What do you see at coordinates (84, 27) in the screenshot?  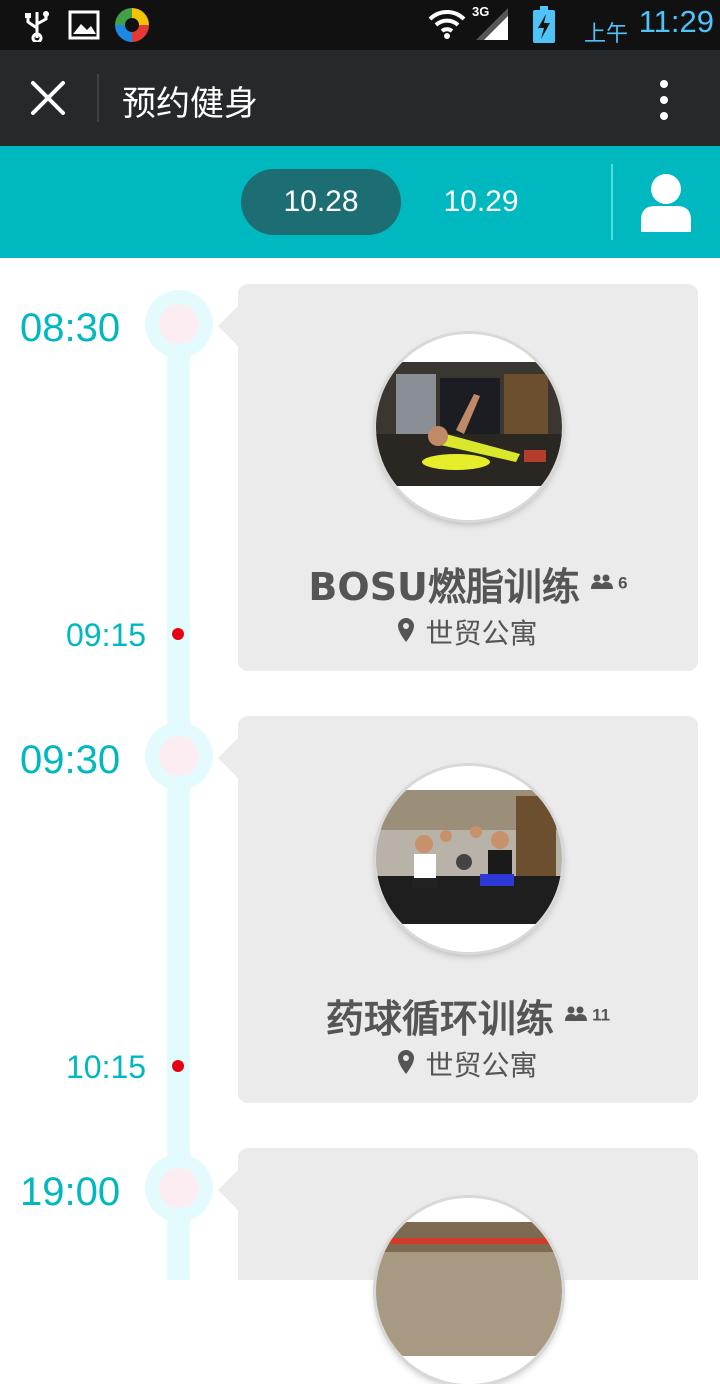 I see `gallery-icon` at bounding box center [84, 27].